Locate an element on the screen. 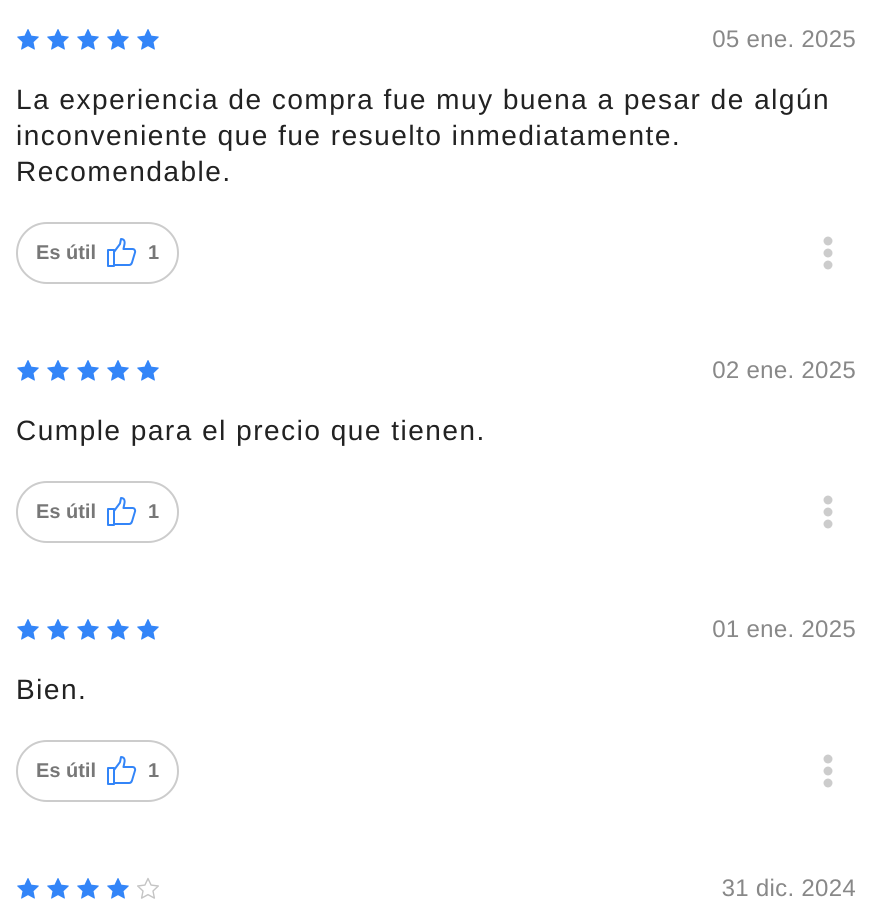  review-date: 01 ene. 2025 is located at coordinates (784, 630).